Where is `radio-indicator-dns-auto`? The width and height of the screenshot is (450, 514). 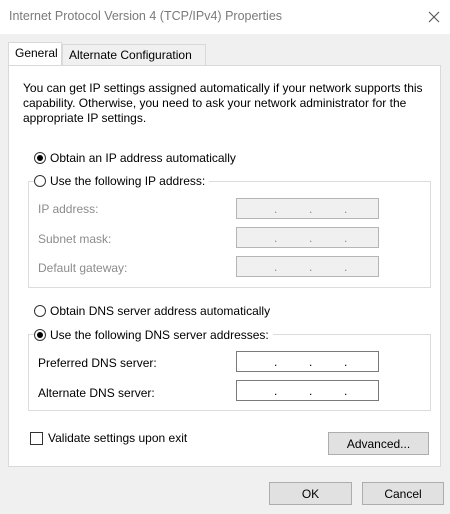
radio-indicator-dns-auto is located at coordinates (40, 311).